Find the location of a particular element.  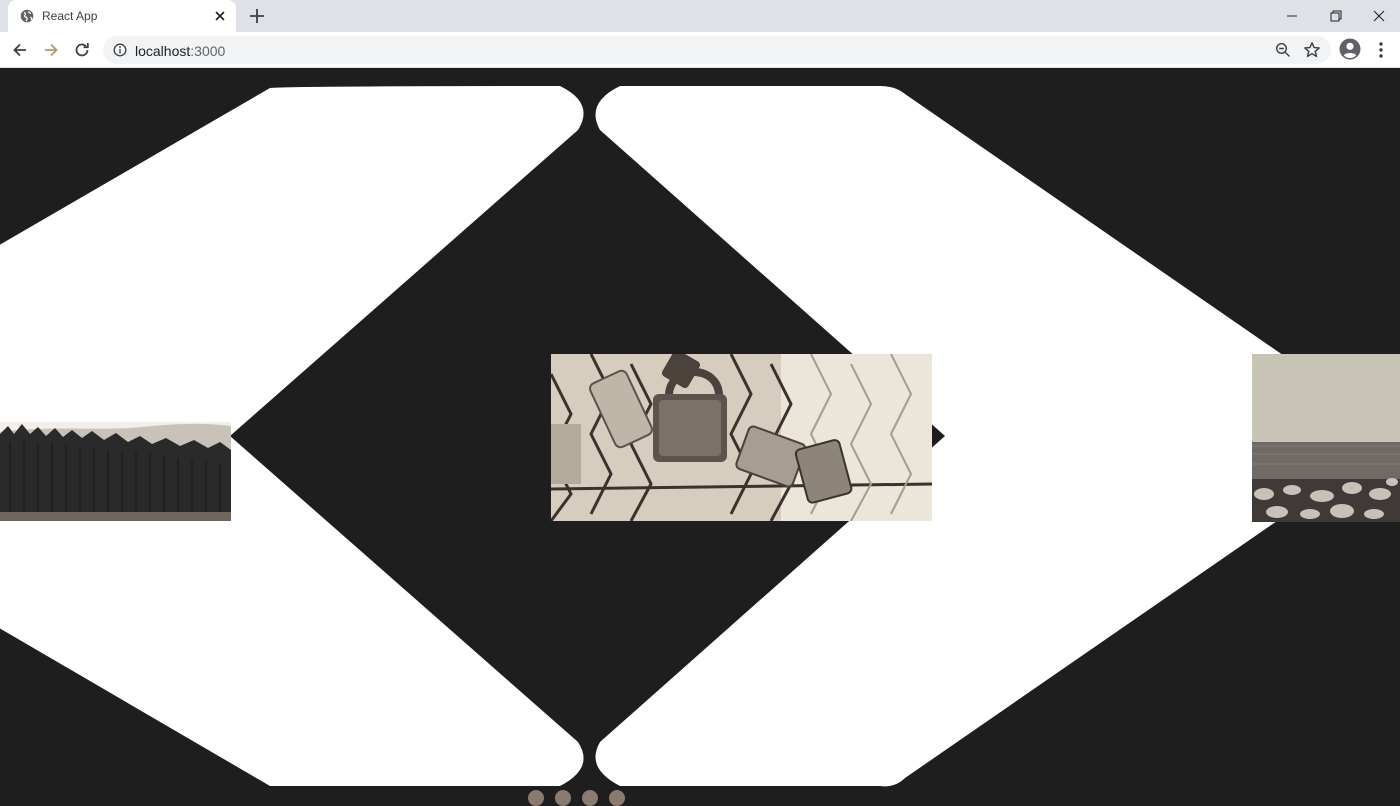

address-bar: localhost:3000 is located at coordinates (717, 50).